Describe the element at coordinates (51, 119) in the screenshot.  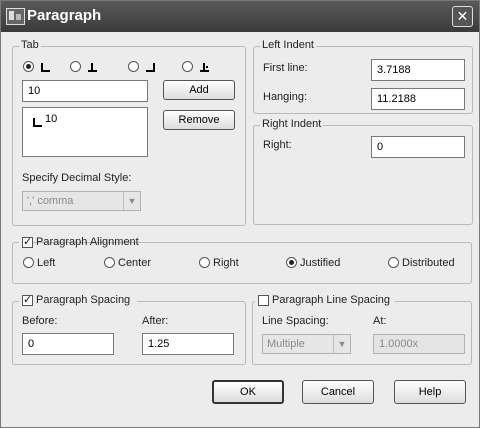
I see `list-item: 10` at that location.